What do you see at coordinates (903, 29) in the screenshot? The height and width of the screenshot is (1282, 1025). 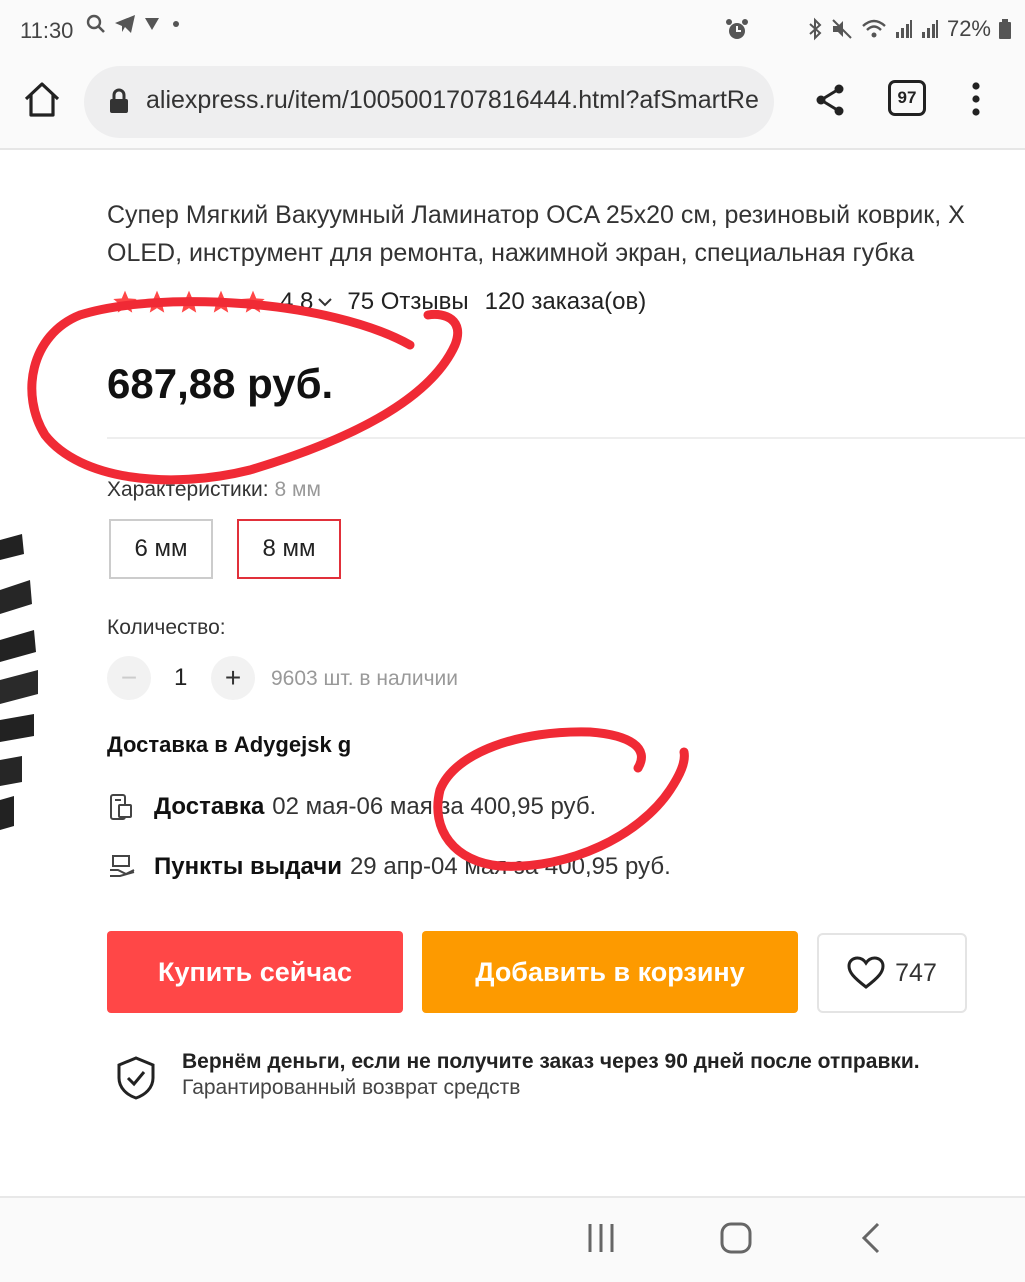 I see `signal-icon` at bounding box center [903, 29].